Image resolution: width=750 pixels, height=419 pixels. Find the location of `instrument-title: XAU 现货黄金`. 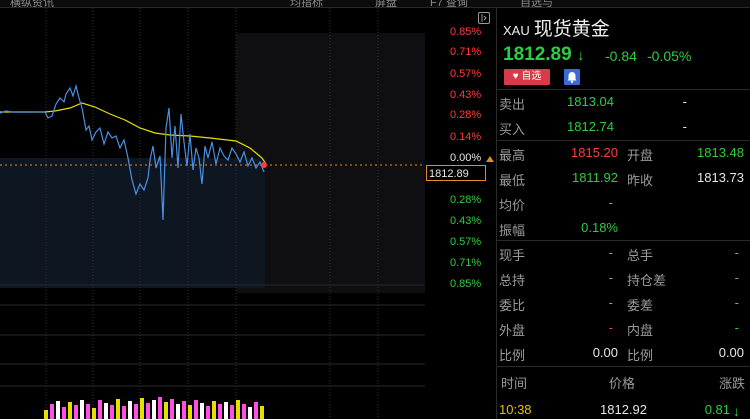

instrument-title: XAU 现货黄金 is located at coordinates (556, 27).